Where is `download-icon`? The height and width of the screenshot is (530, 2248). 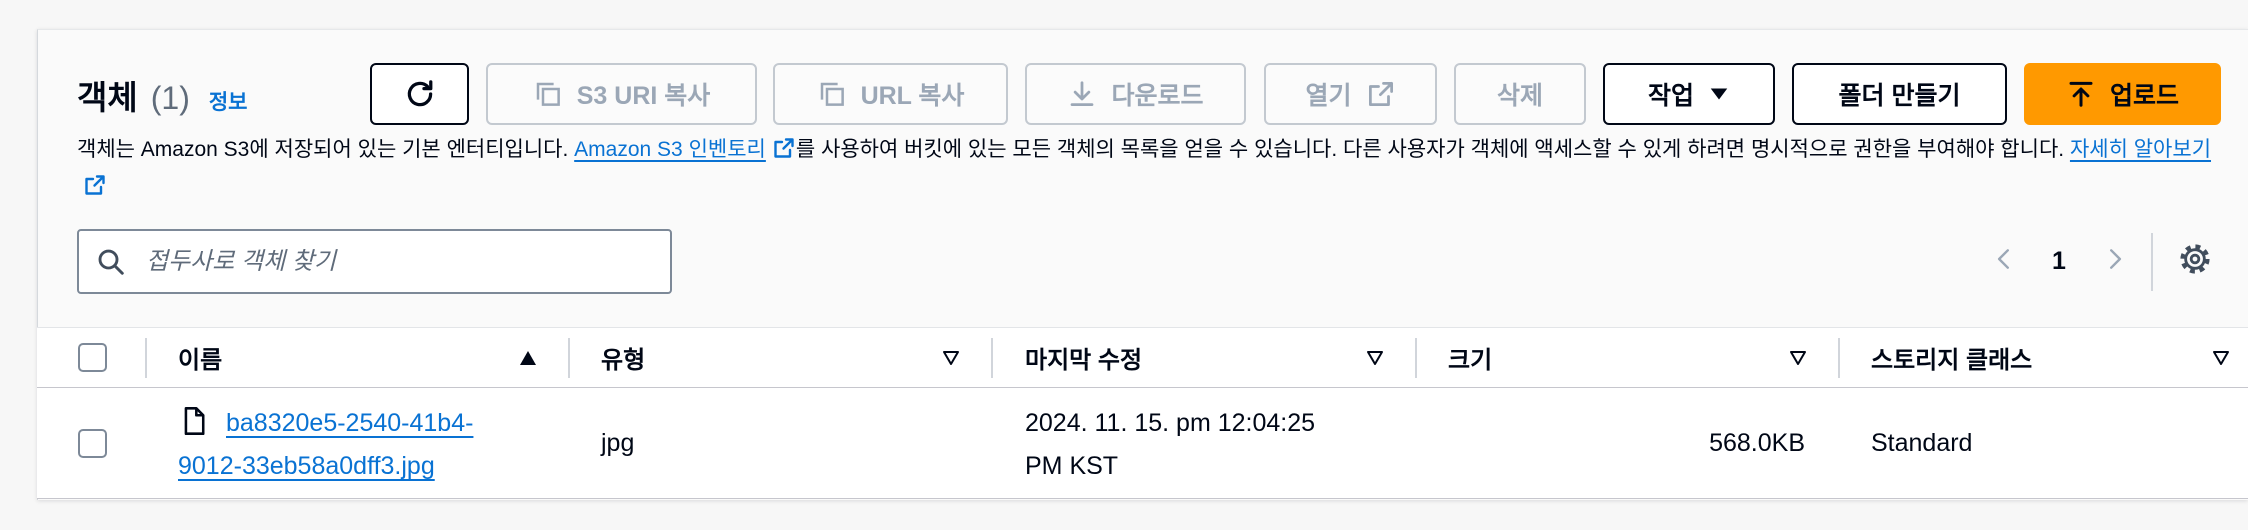
download-icon is located at coordinates (1082, 94).